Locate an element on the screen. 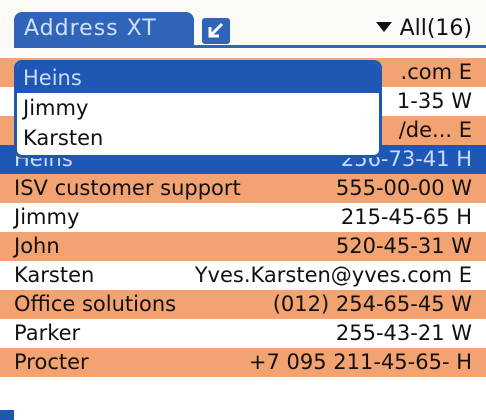 The width and height of the screenshot is (486, 420). shortcut-button is located at coordinates (216, 31).